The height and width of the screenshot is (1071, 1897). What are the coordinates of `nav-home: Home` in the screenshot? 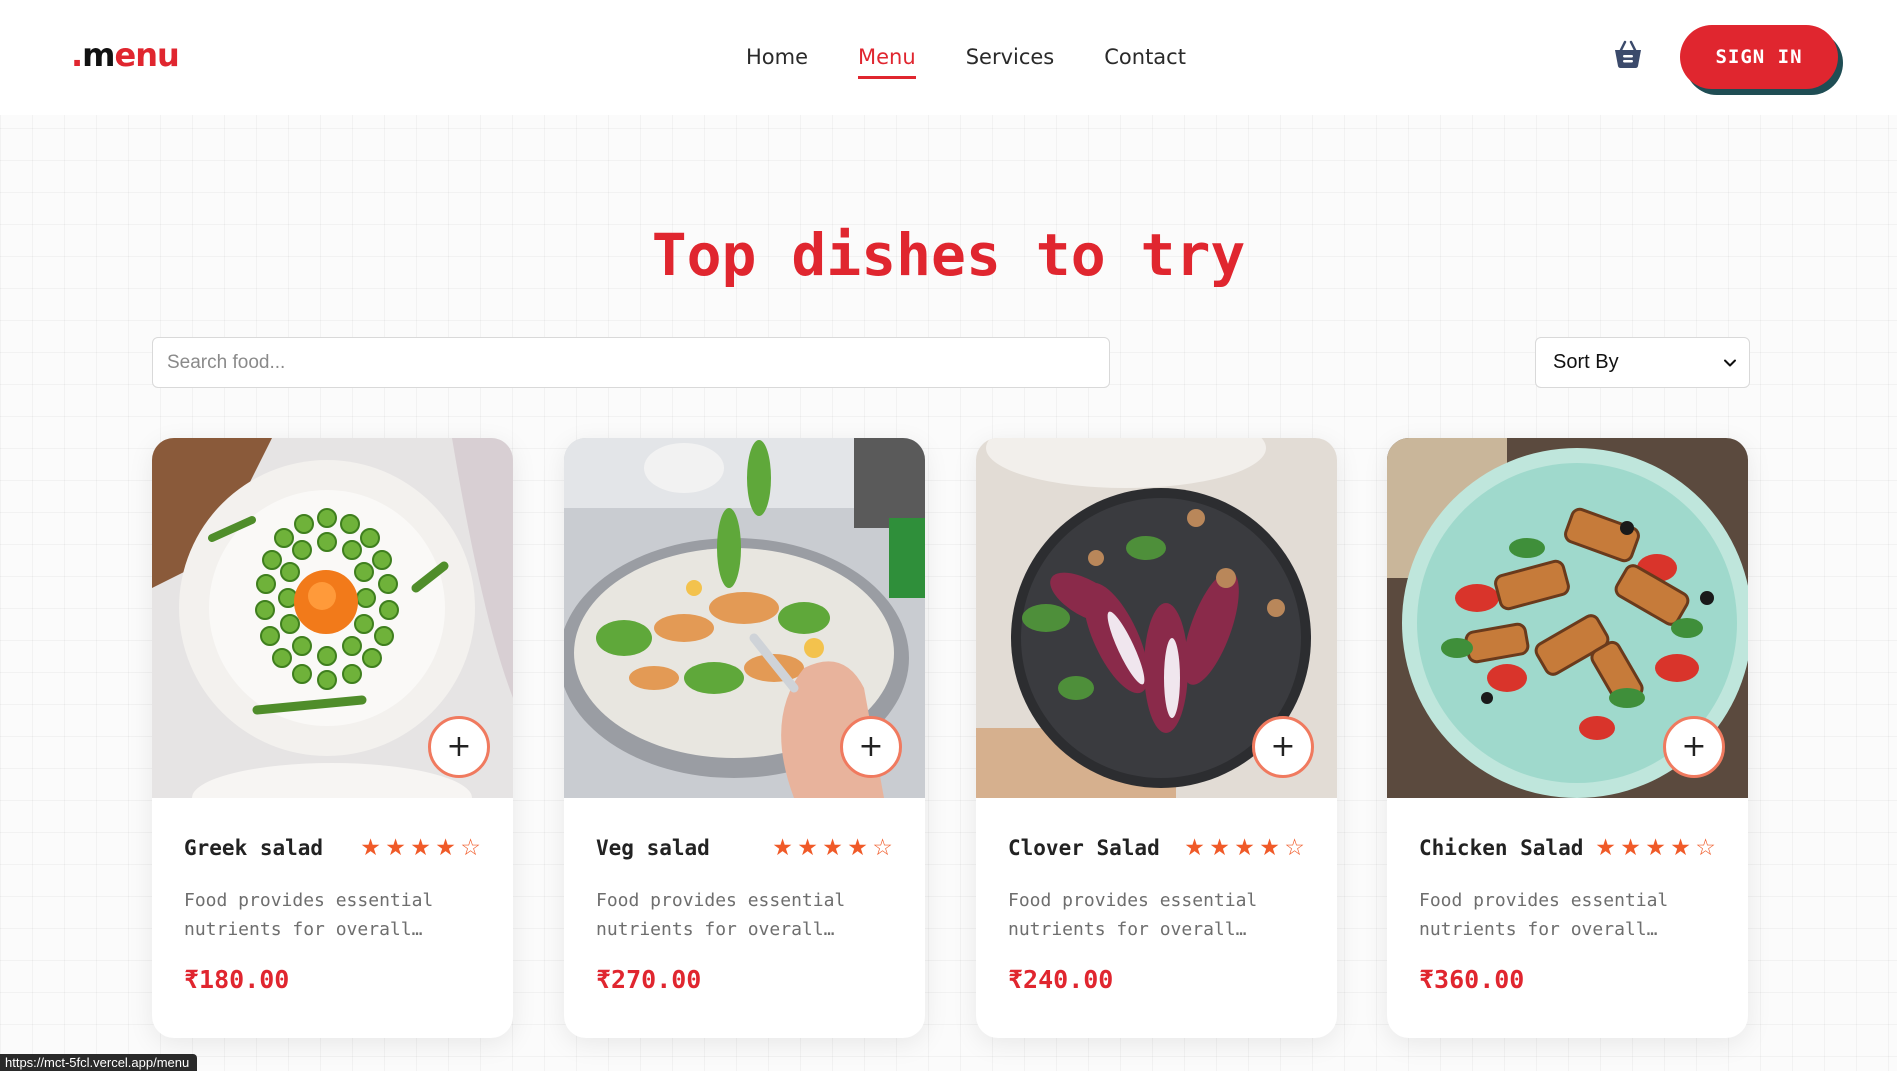 It's located at (777, 60).